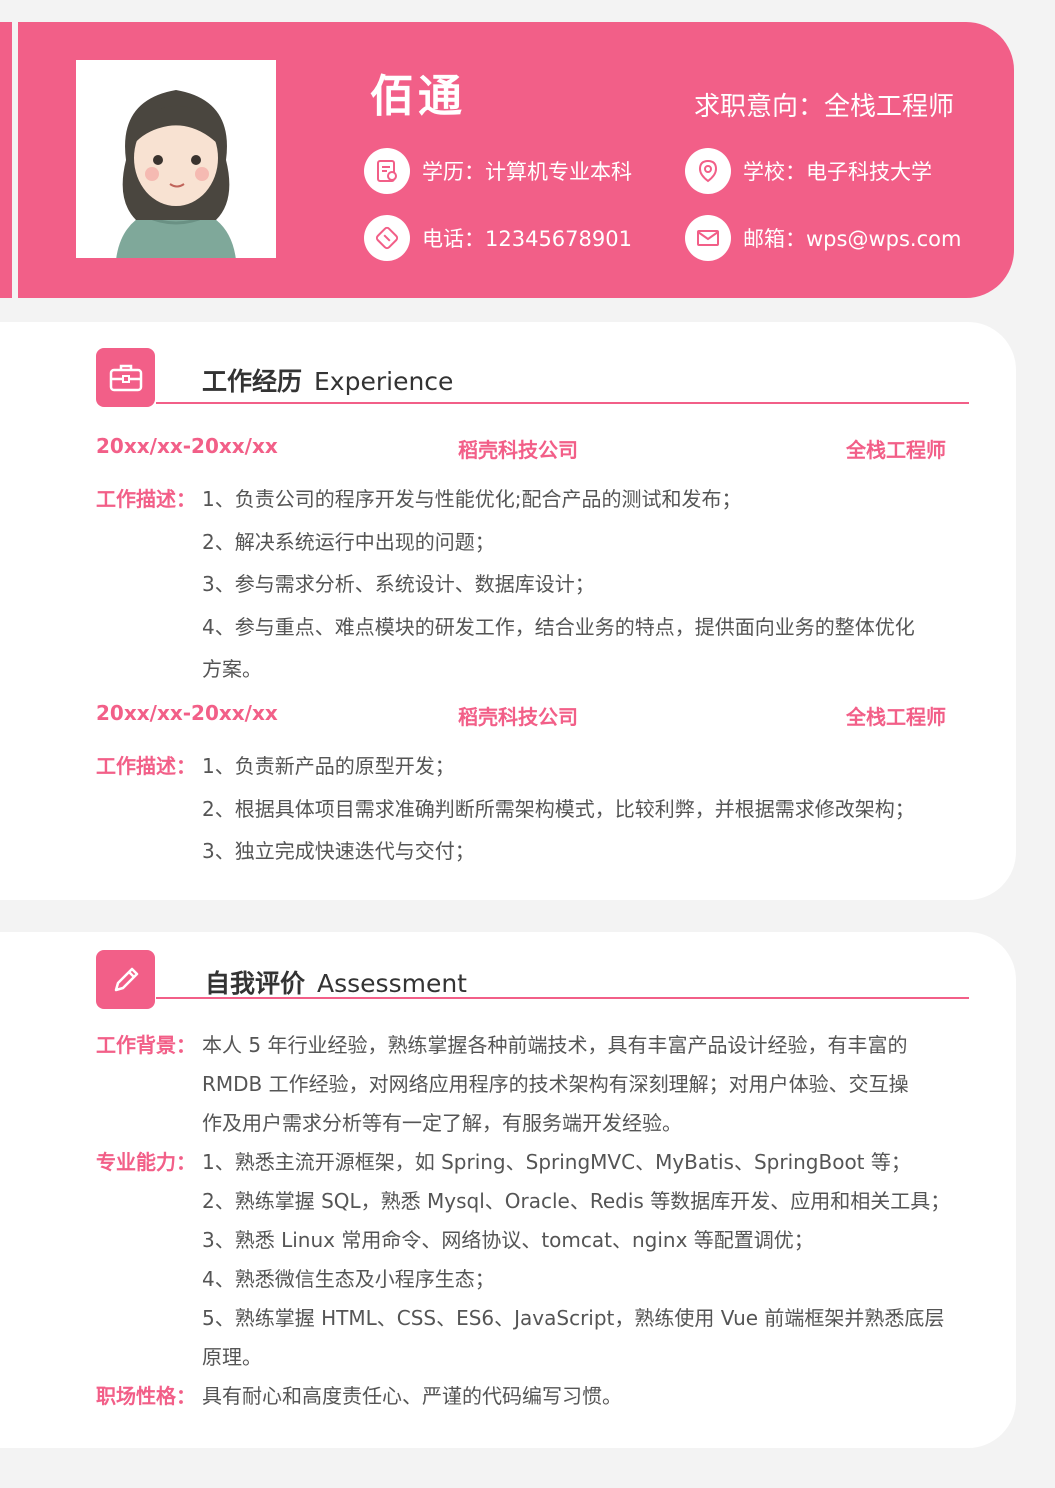  Describe the element at coordinates (527, 239) in the screenshot. I see `phone-text: 电话：12345678901` at that location.